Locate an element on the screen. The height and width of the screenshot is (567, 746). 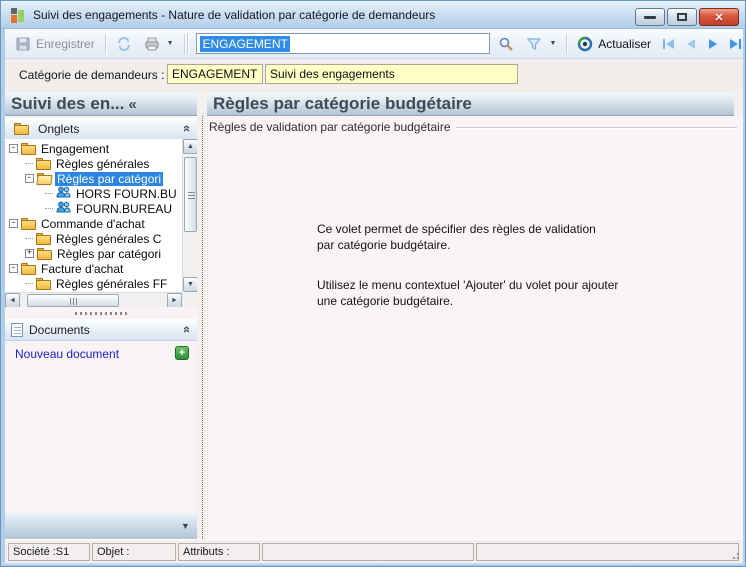
nav-first-button is located at coordinates (669, 44).